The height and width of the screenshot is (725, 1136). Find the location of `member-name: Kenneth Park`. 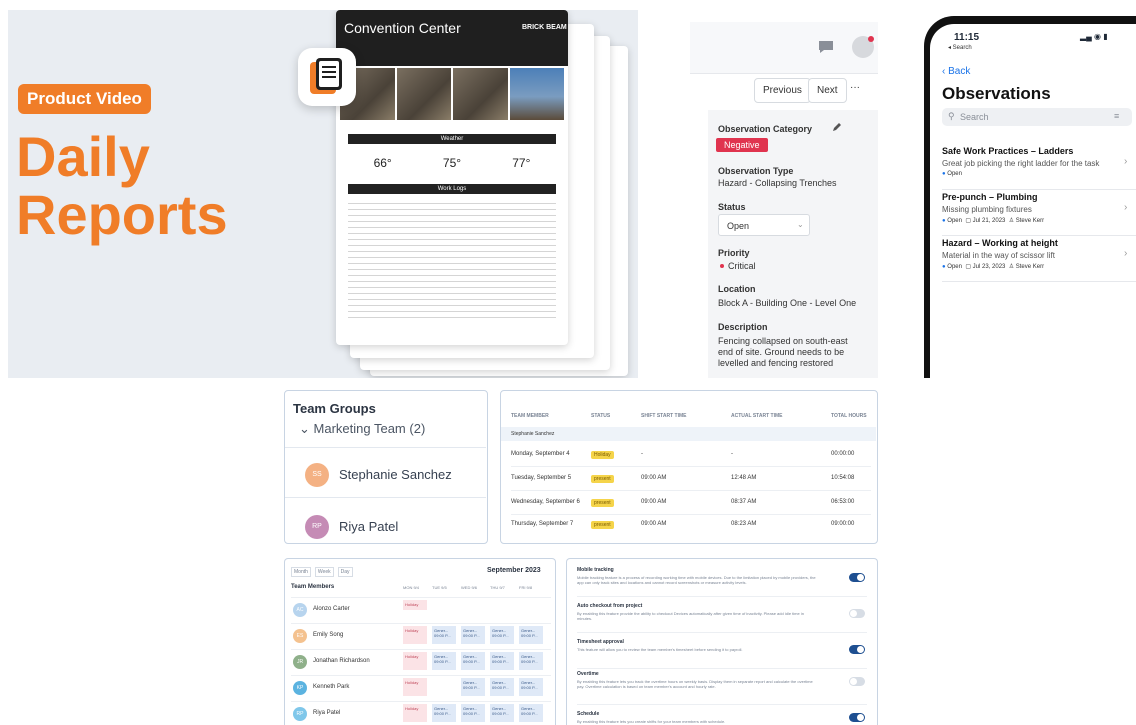

member-name: Kenneth Park is located at coordinates (331, 687).